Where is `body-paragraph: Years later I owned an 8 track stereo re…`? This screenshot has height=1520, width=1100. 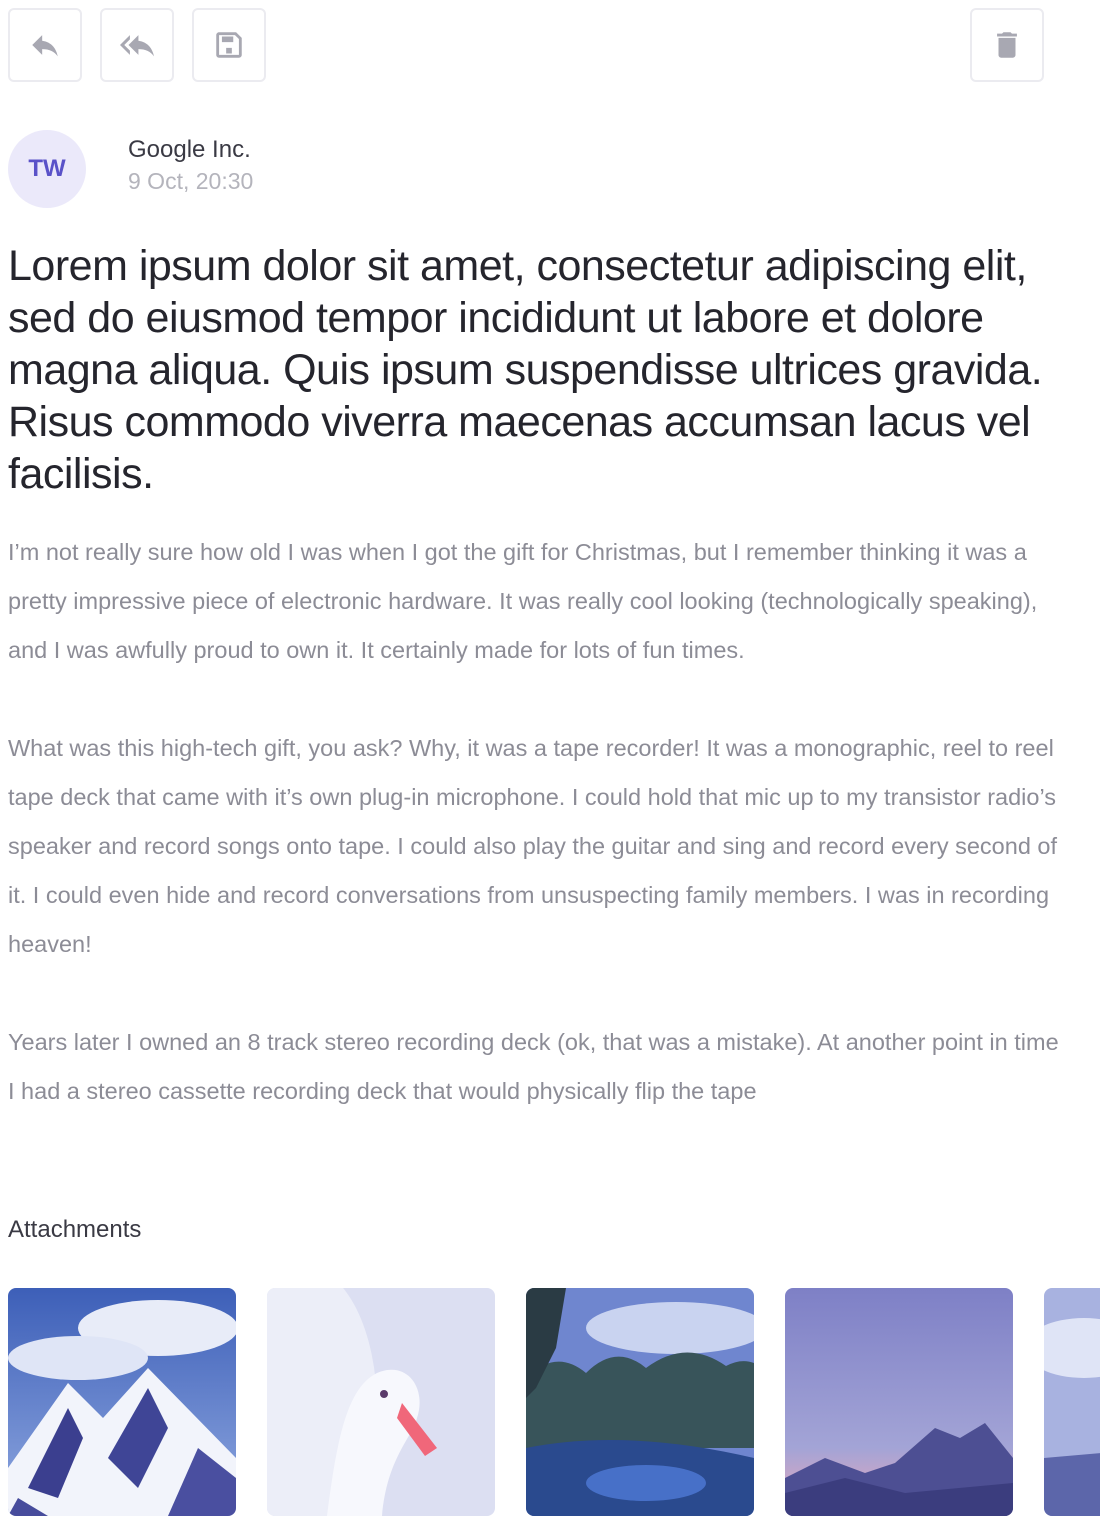
body-paragraph: Years later I owned an 8 track stereo re… is located at coordinates (533, 1066).